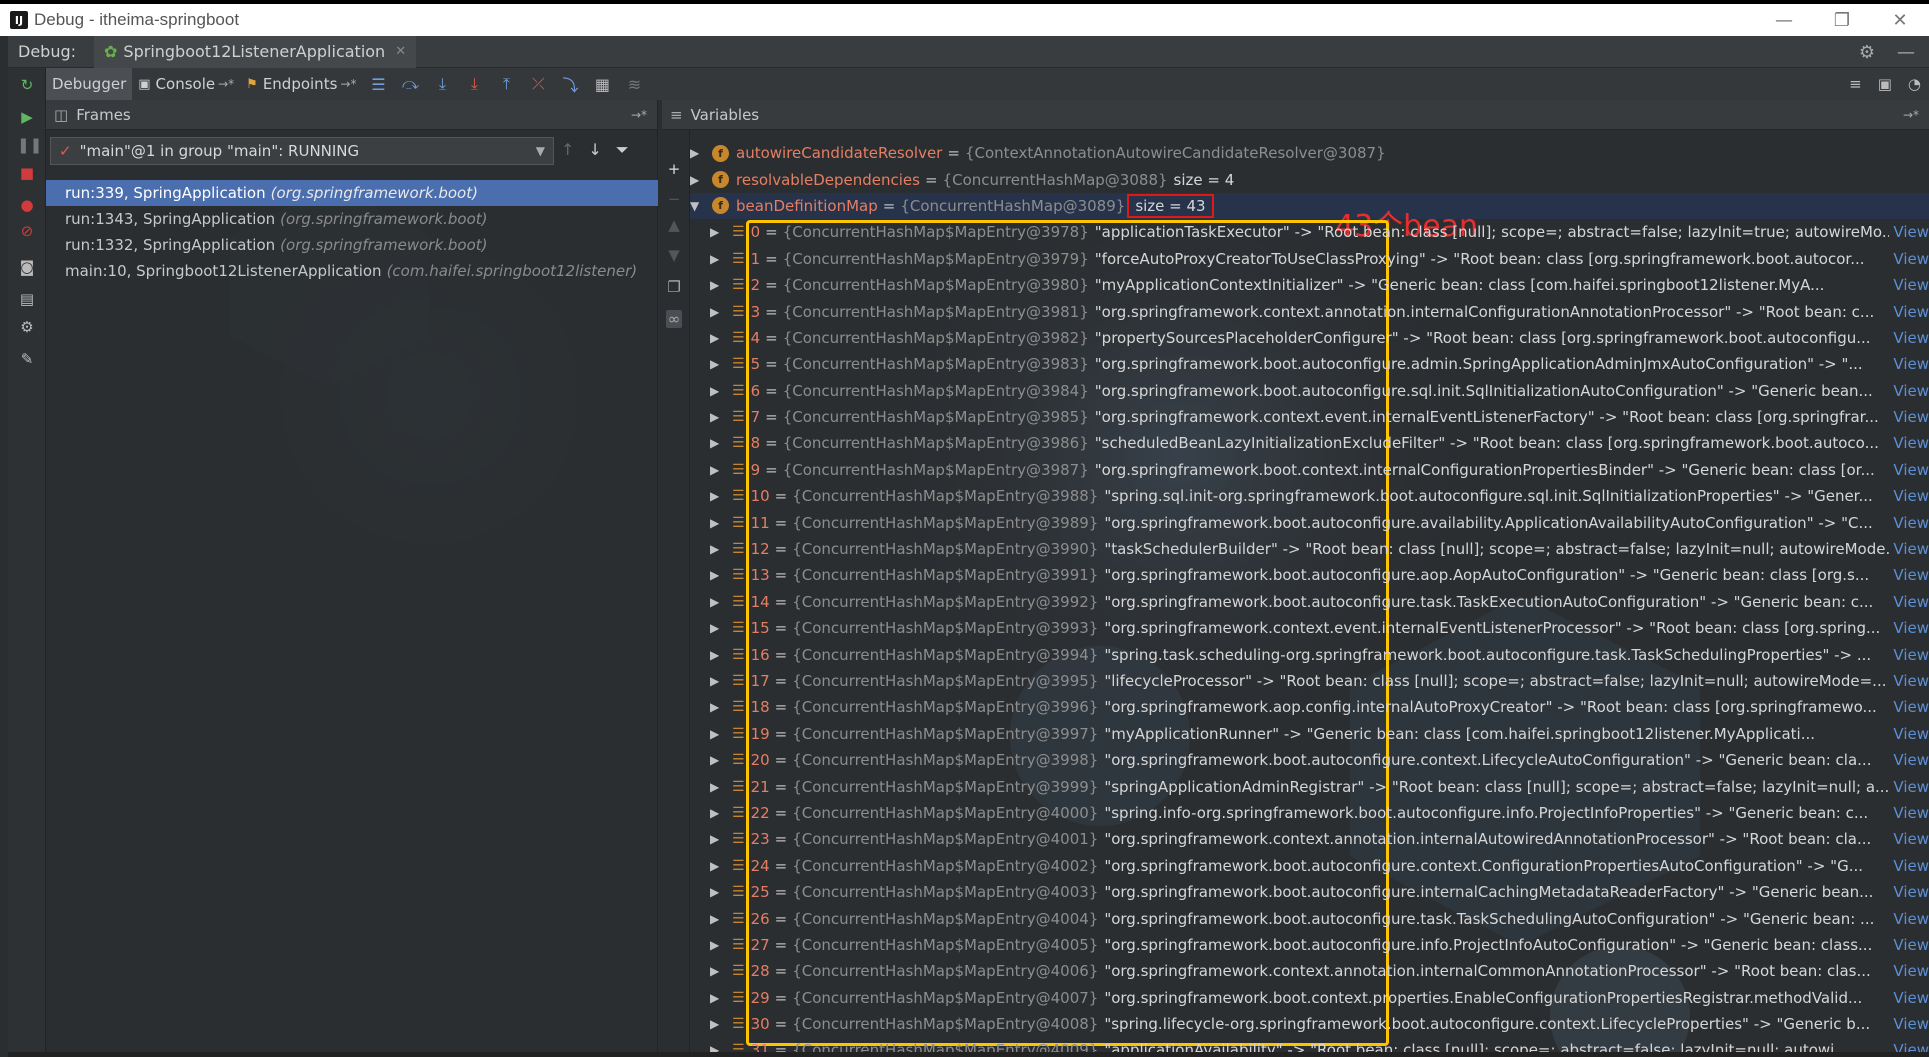 The width and height of the screenshot is (1929, 1057). Describe the element at coordinates (594, 150) in the screenshot. I see `arrow-down-icon: ↓` at that location.